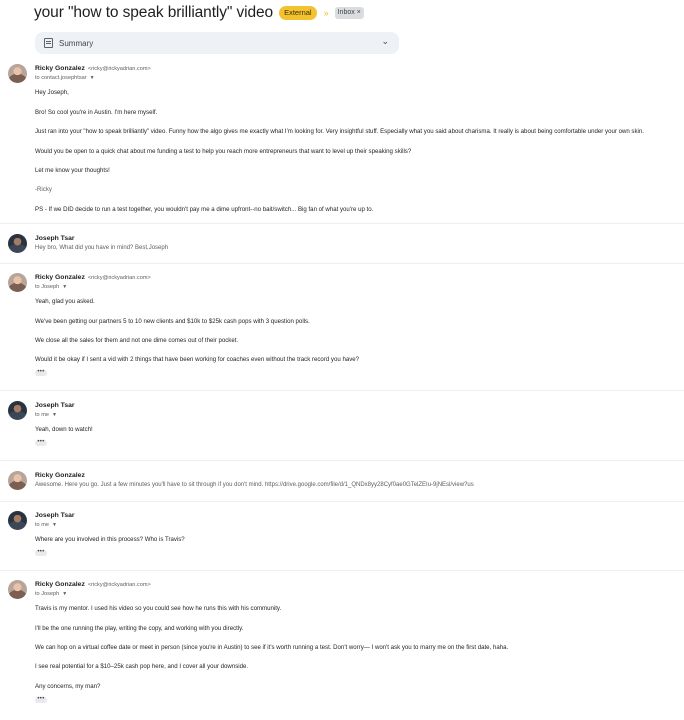 This screenshot has width=684, height=720. Describe the element at coordinates (48, 43) in the screenshot. I see `summary-doc-icon` at that location.